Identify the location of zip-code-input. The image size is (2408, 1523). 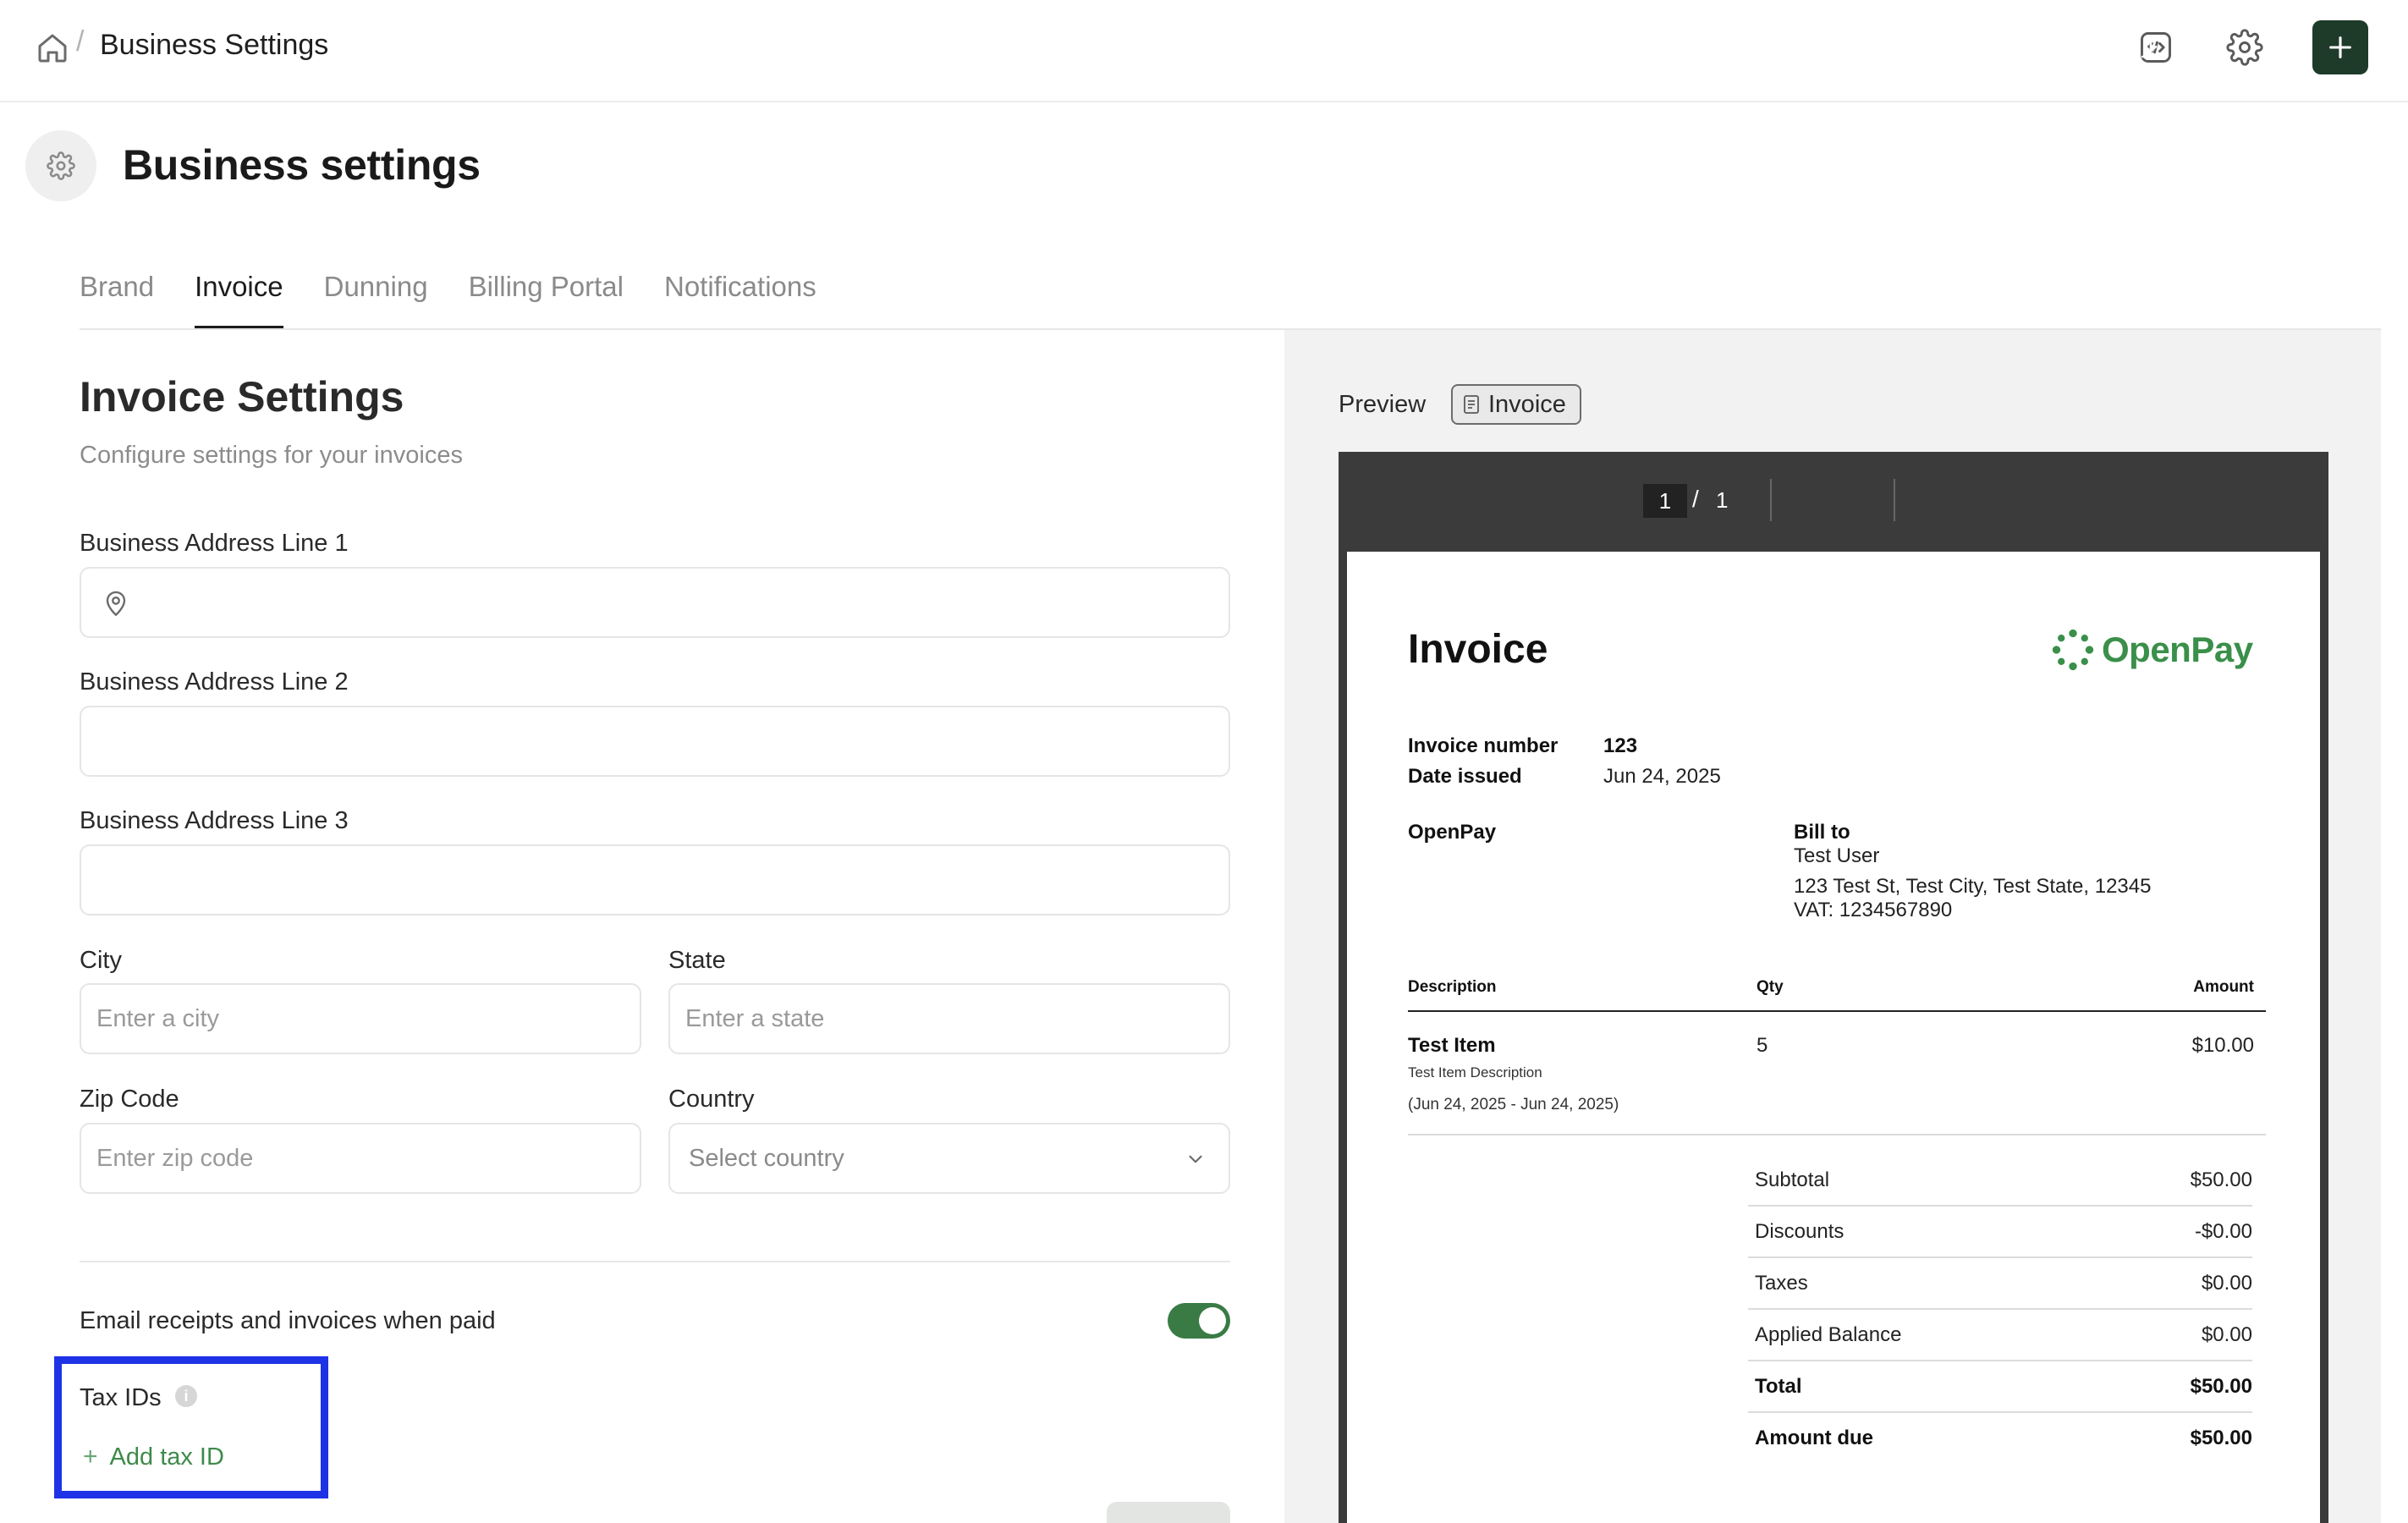
(360, 1159).